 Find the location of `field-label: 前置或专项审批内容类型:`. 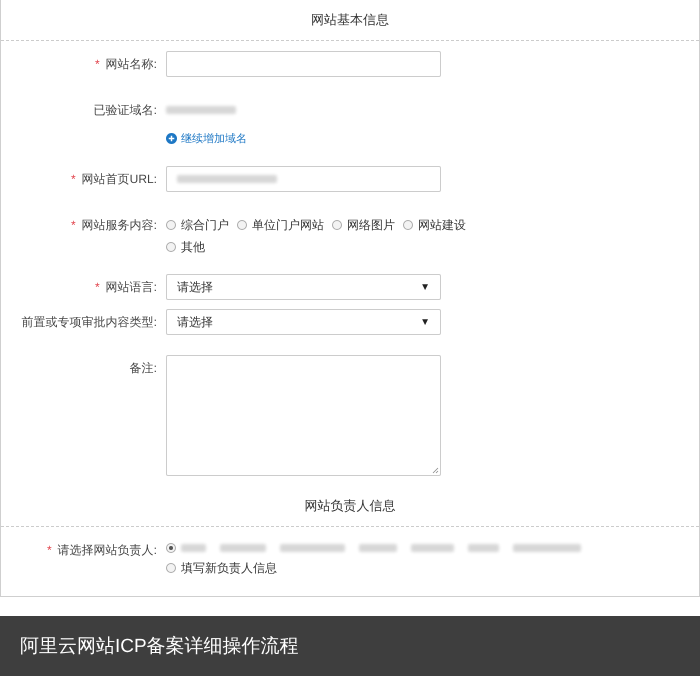

field-label: 前置或专项审批内容类型: is located at coordinates (89, 322).